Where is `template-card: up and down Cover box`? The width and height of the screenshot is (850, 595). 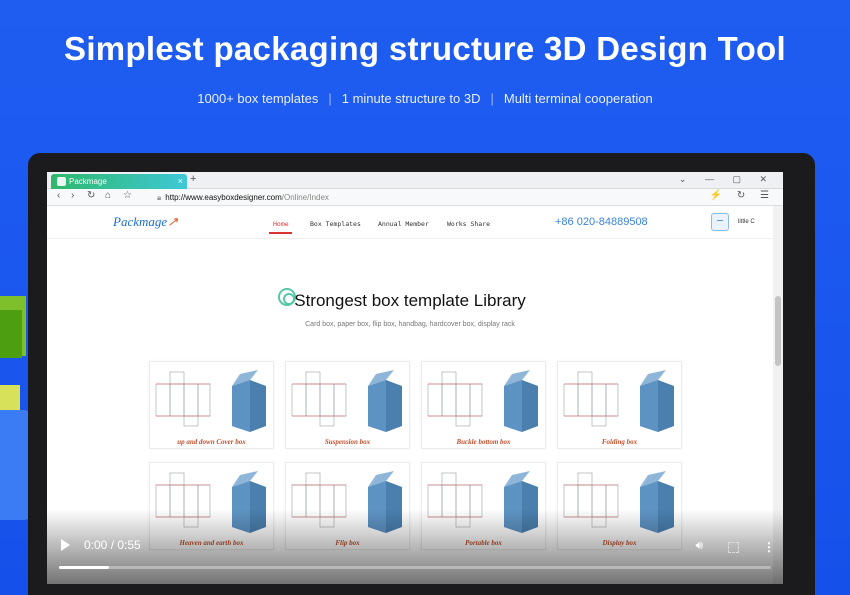 template-card: up and down Cover box is located at coordinates (211, 405).